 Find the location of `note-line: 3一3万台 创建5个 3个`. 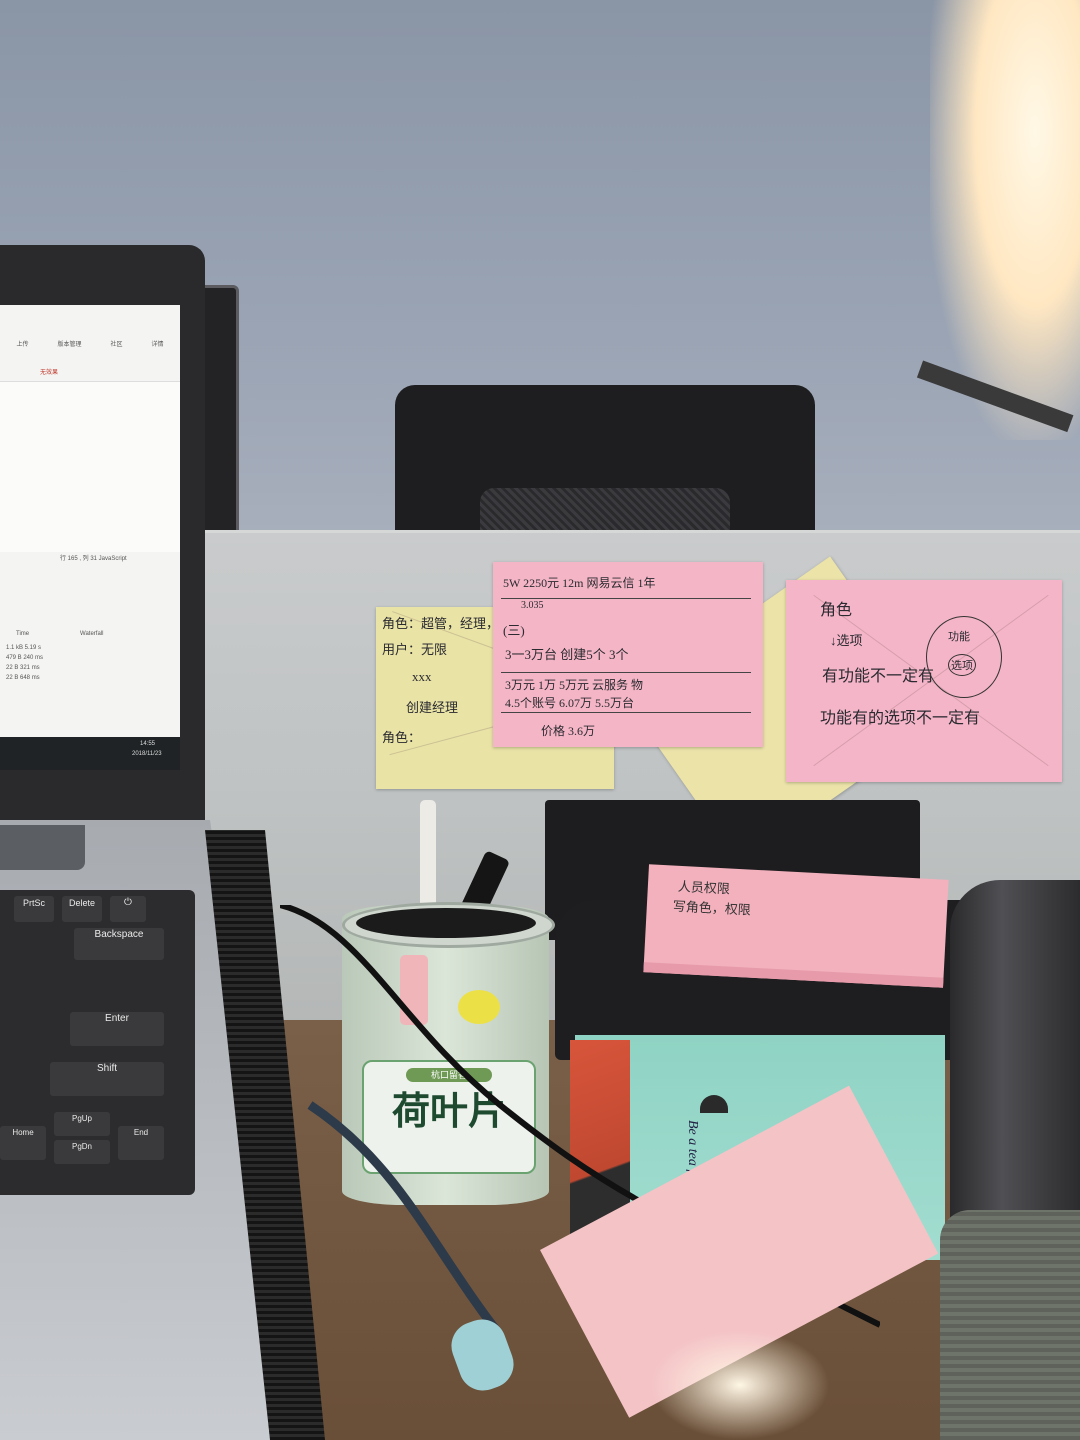

note-line: 3一3万台 创建5个 3个 is located at coordinates (567, 654).